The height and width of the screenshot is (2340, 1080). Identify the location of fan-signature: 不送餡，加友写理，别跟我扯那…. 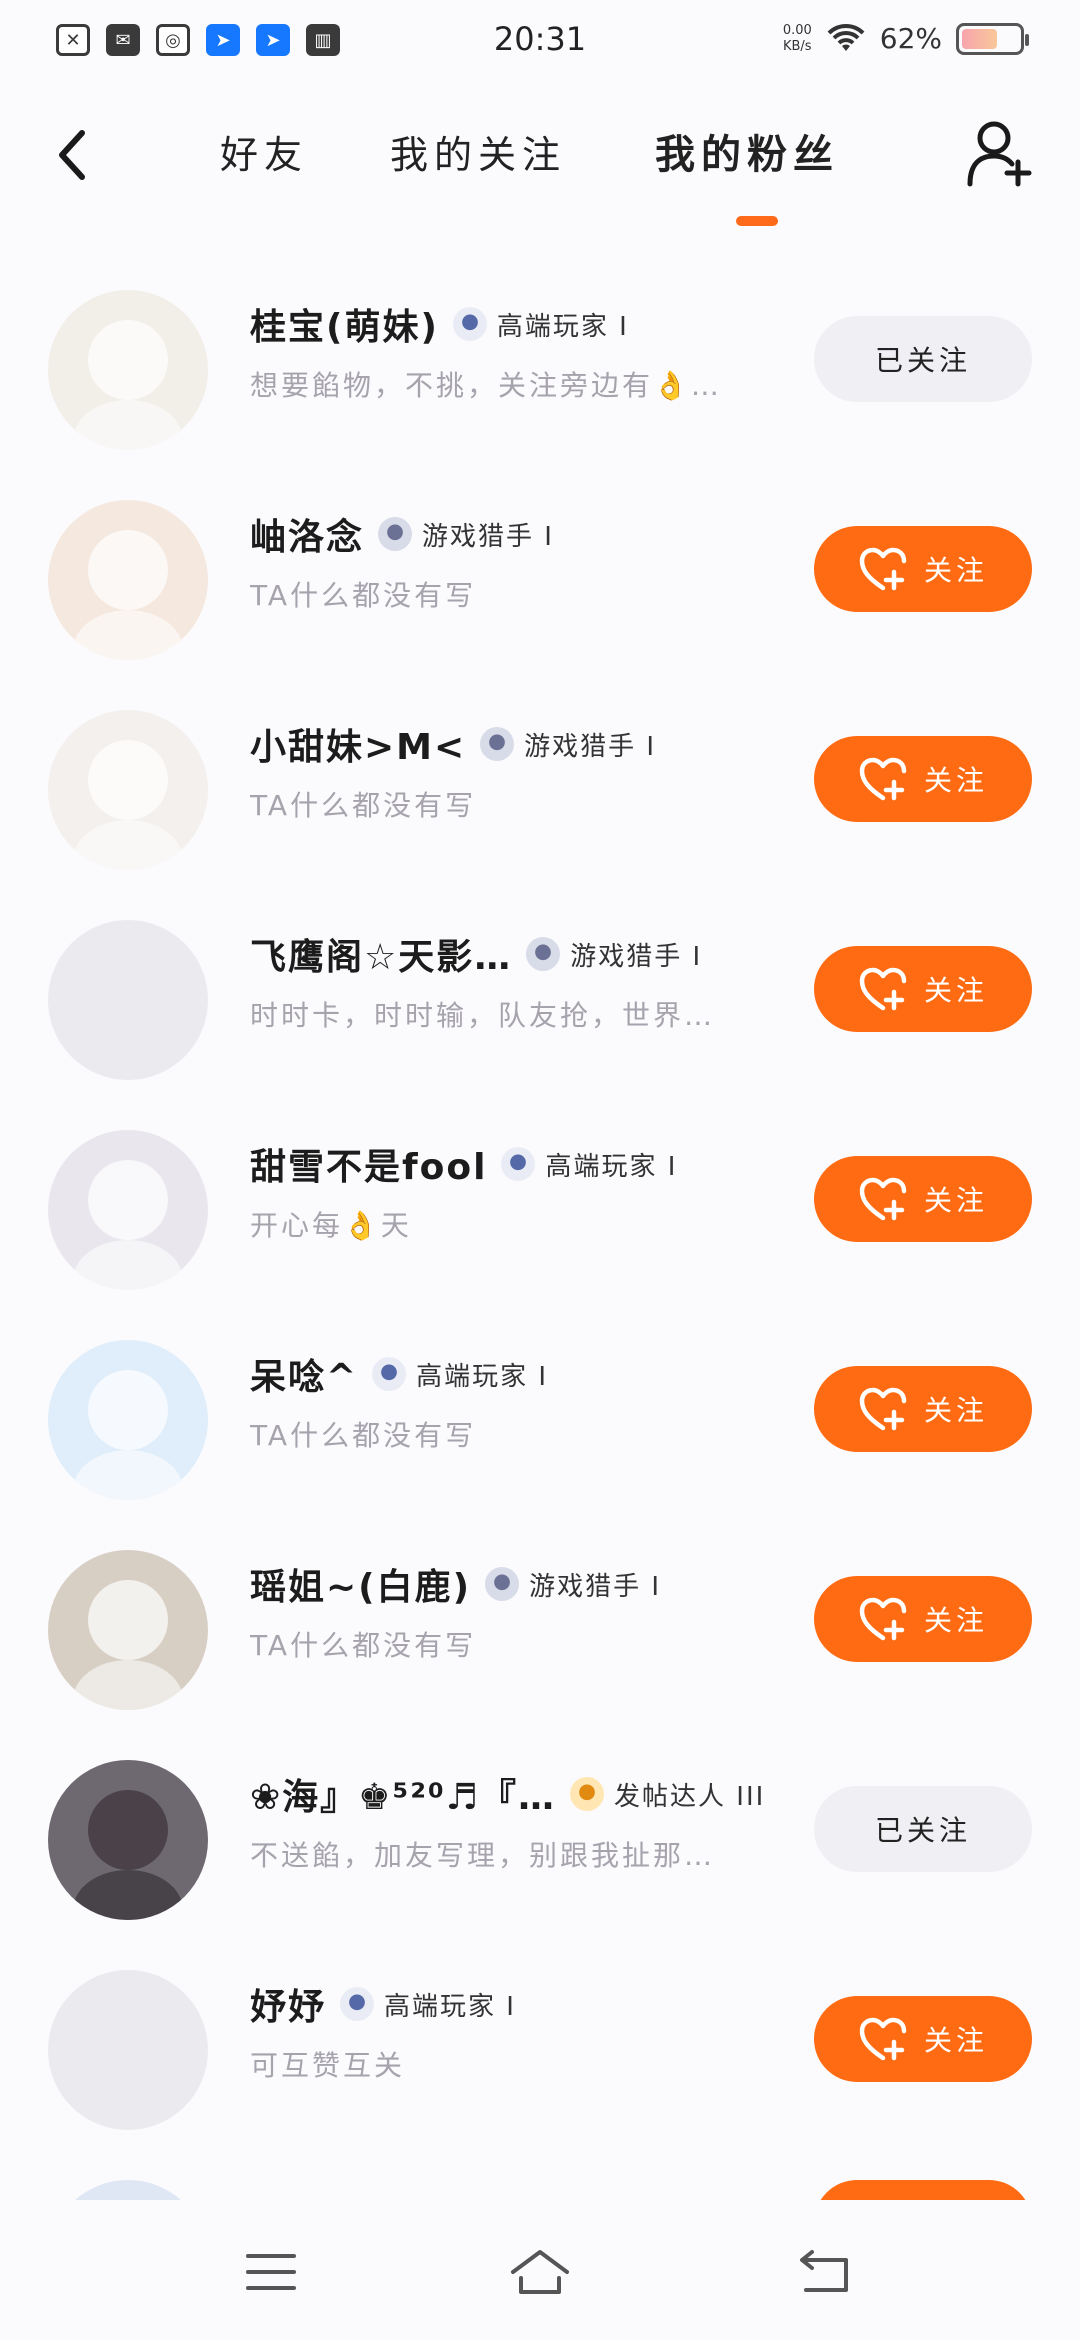
(483, 1855).